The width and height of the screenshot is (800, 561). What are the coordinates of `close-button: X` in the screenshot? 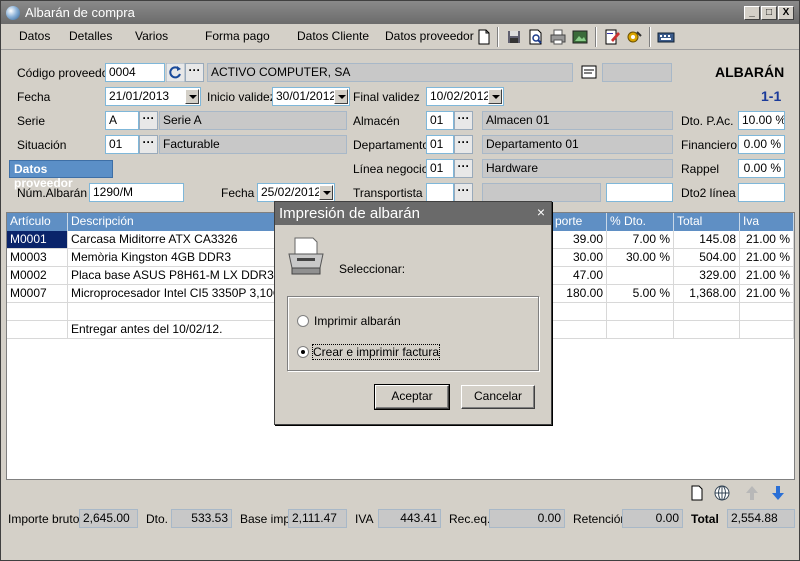 It's located at (786, 13).